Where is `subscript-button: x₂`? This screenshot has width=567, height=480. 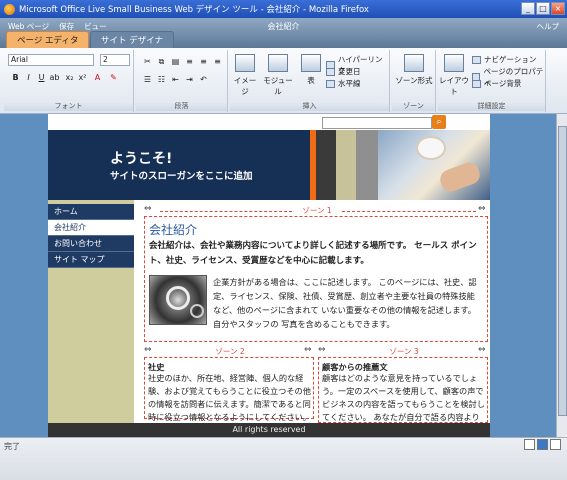 subscript-button: x₂ is located at coordinates (69, 77).